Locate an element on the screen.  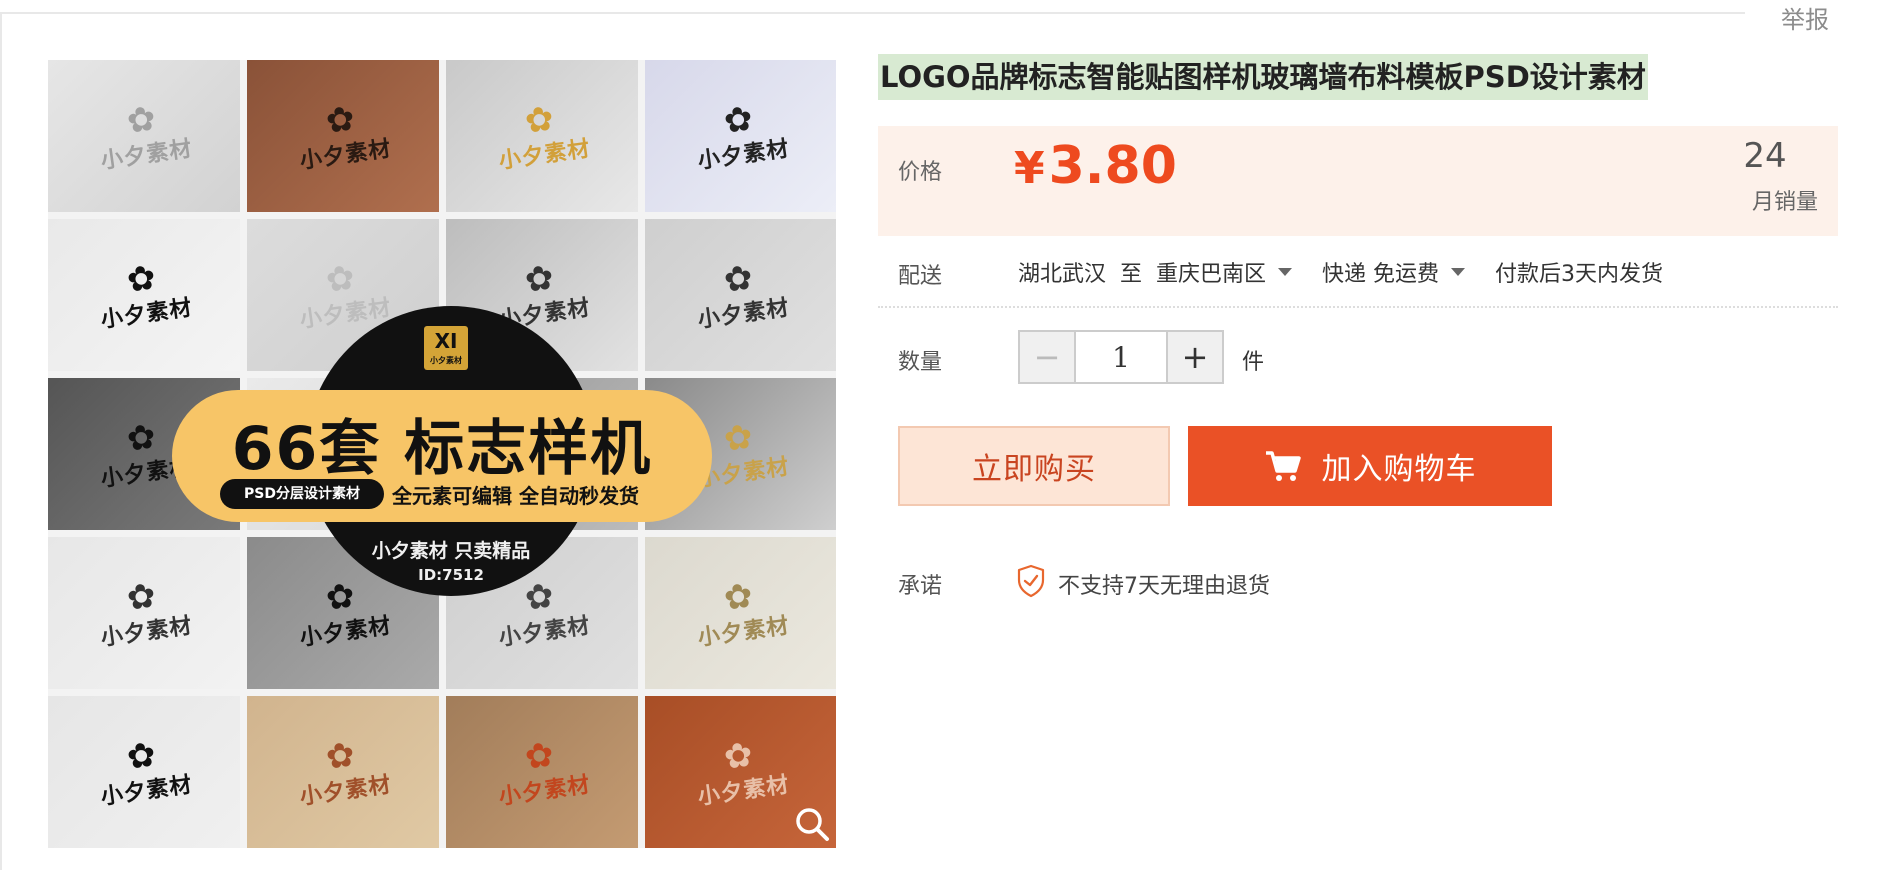
quantity-unit: 件 is located at coordinates (1253, 362).